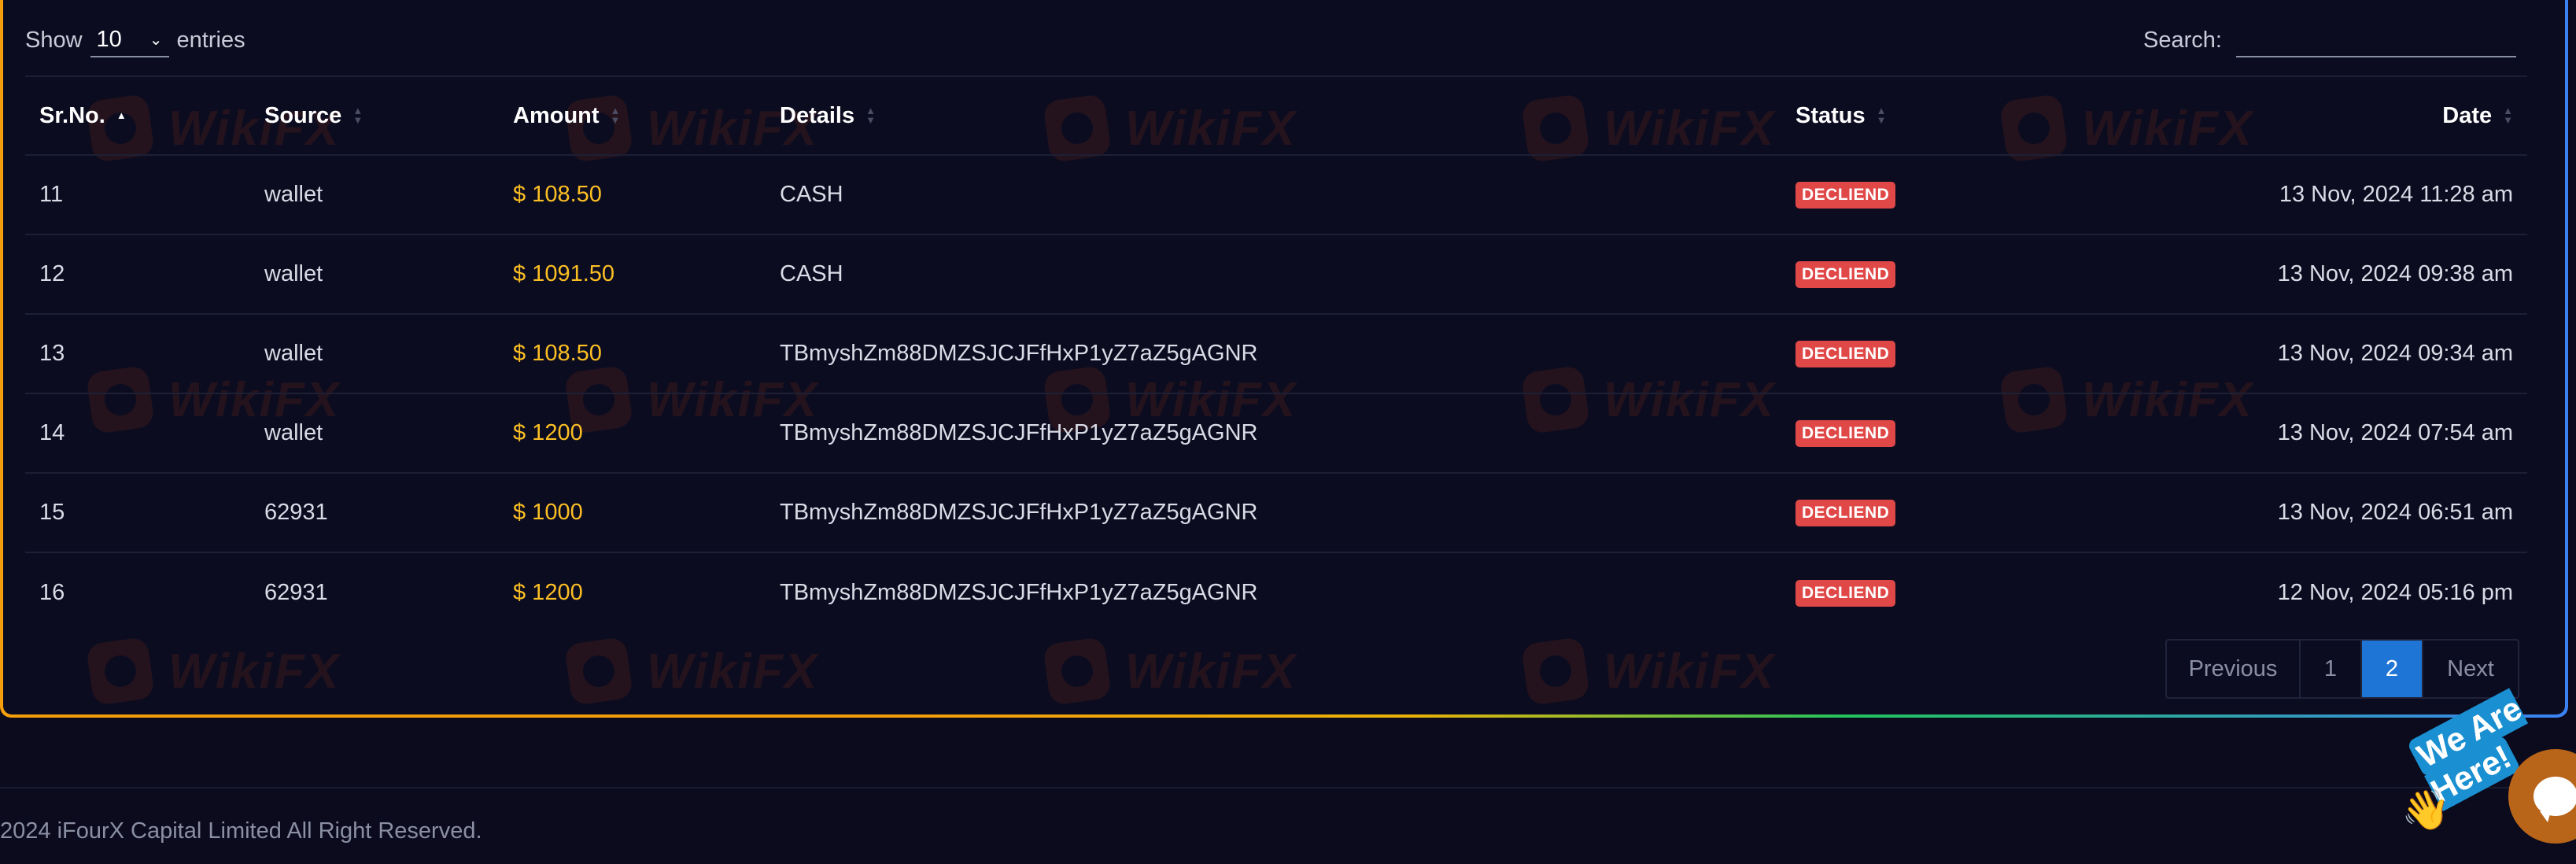 The height and width of the screenshot is (864, 2576). Describe the element at coordinates (54, 40) in the screenshot. I see `show-label: Show` at that location.